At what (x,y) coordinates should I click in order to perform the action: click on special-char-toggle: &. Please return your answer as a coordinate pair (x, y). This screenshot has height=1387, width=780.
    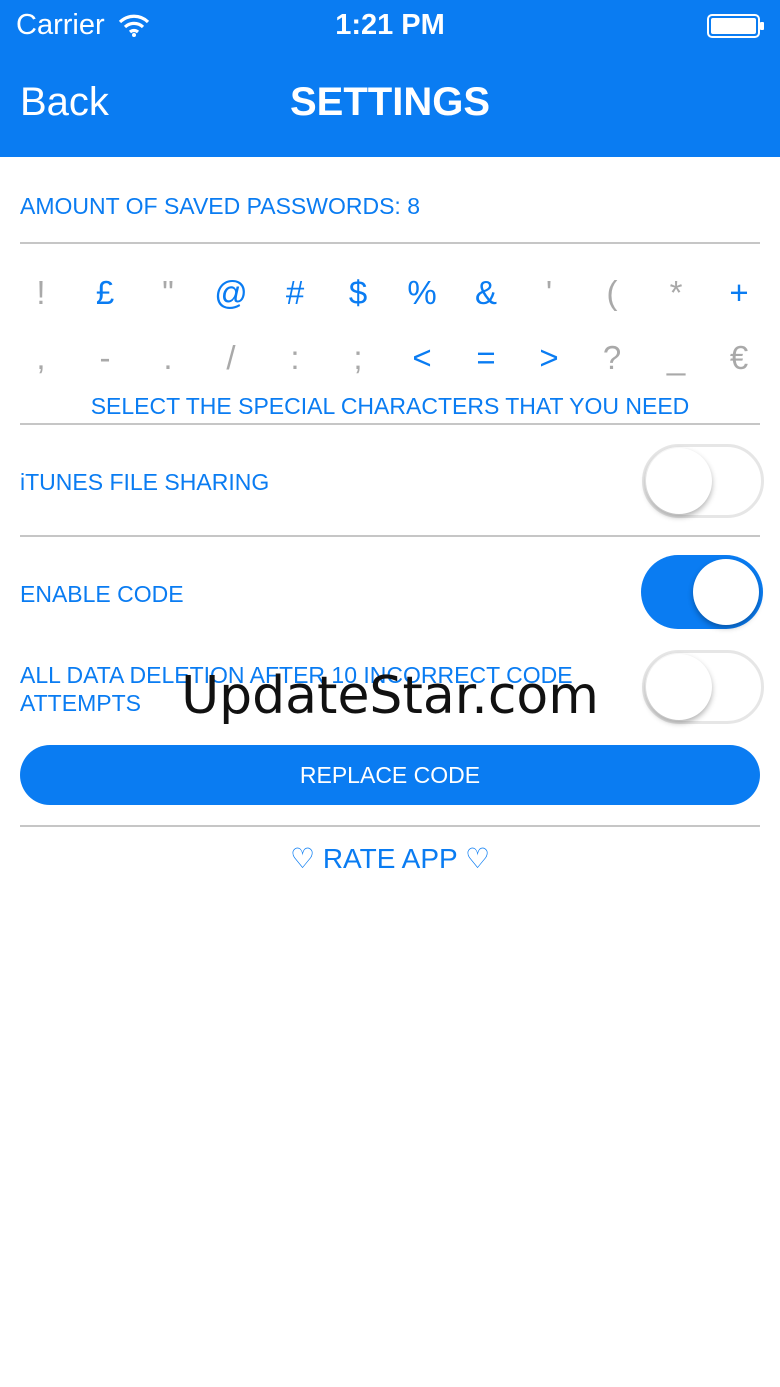
    Looking at the image, I should click on (486, 293).